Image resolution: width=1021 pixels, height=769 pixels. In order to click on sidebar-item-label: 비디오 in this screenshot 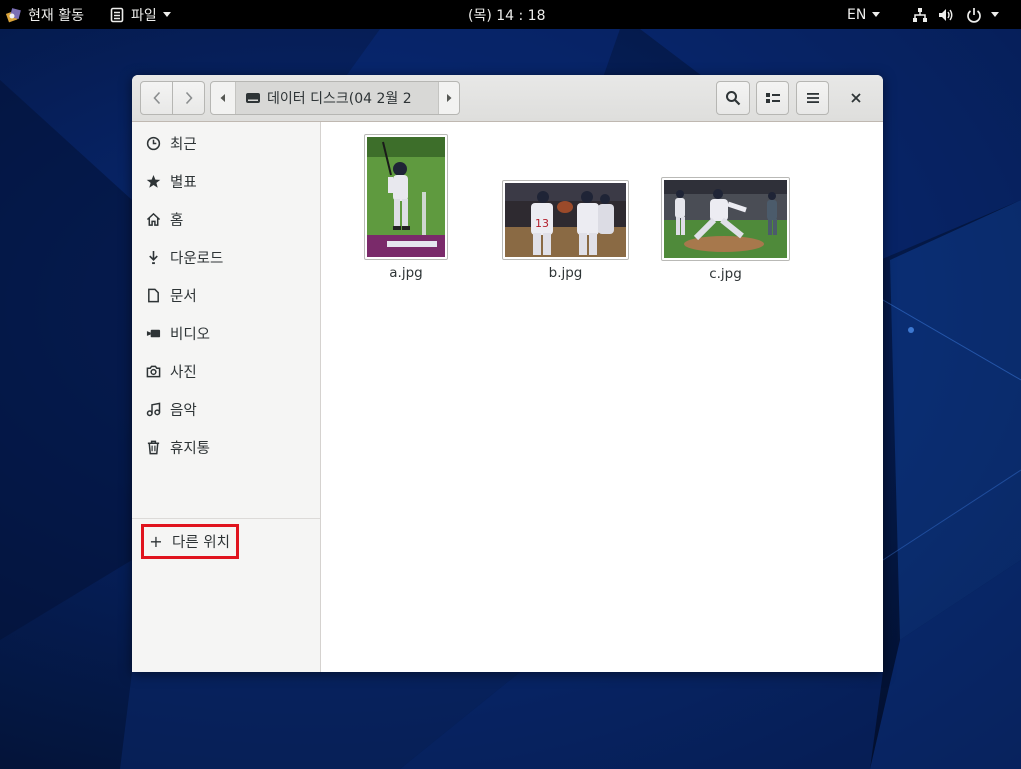, I will do `click(190, 334)`.